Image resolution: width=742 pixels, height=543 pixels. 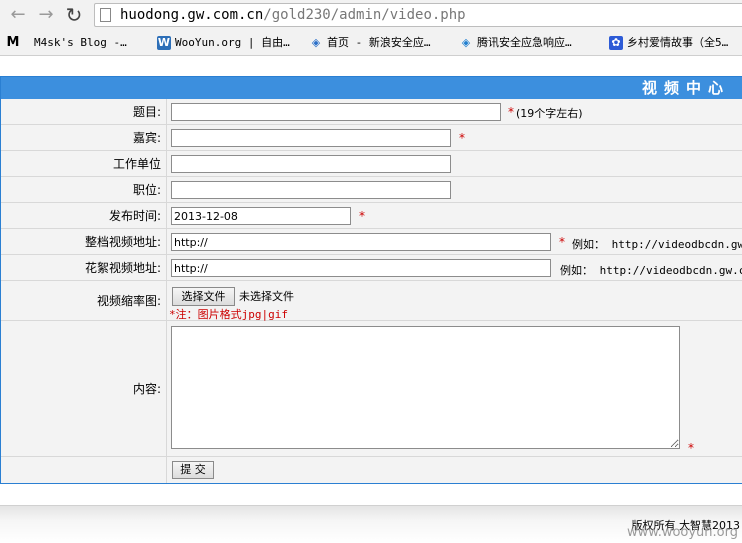 I want to click on company-label: 工作单位, so click(x=136, y=164).